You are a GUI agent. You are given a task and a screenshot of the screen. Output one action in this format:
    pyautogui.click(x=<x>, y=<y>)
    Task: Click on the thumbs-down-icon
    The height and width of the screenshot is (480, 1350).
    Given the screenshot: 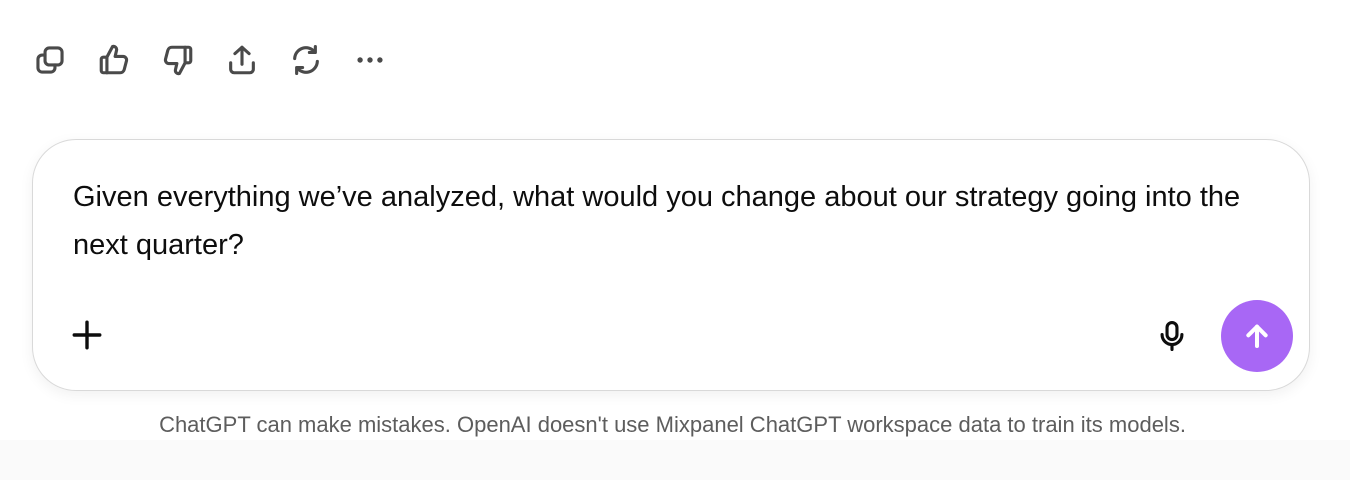 What is the action you would take?
    pyautogui.click(x=178, y=60)
    